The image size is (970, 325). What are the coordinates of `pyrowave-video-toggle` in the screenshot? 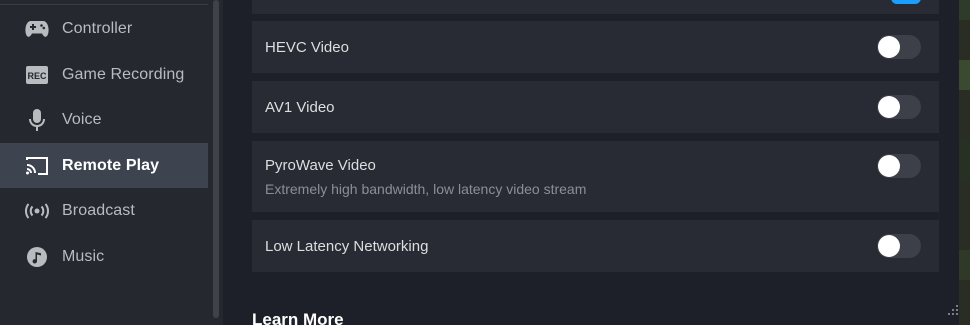 It's located at (899, 166).